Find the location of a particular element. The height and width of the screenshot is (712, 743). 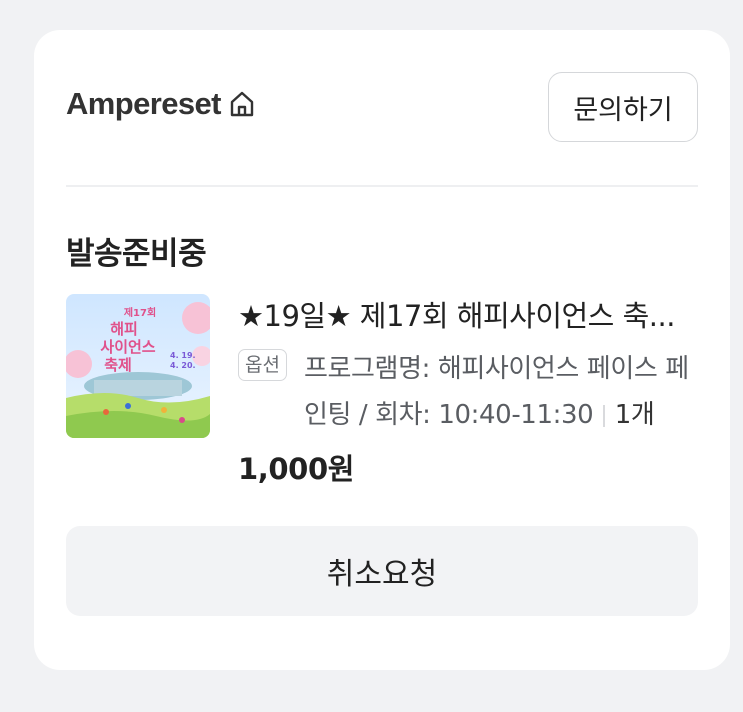

thumb-title-1: 해피 is located at coordinates (124, 329).